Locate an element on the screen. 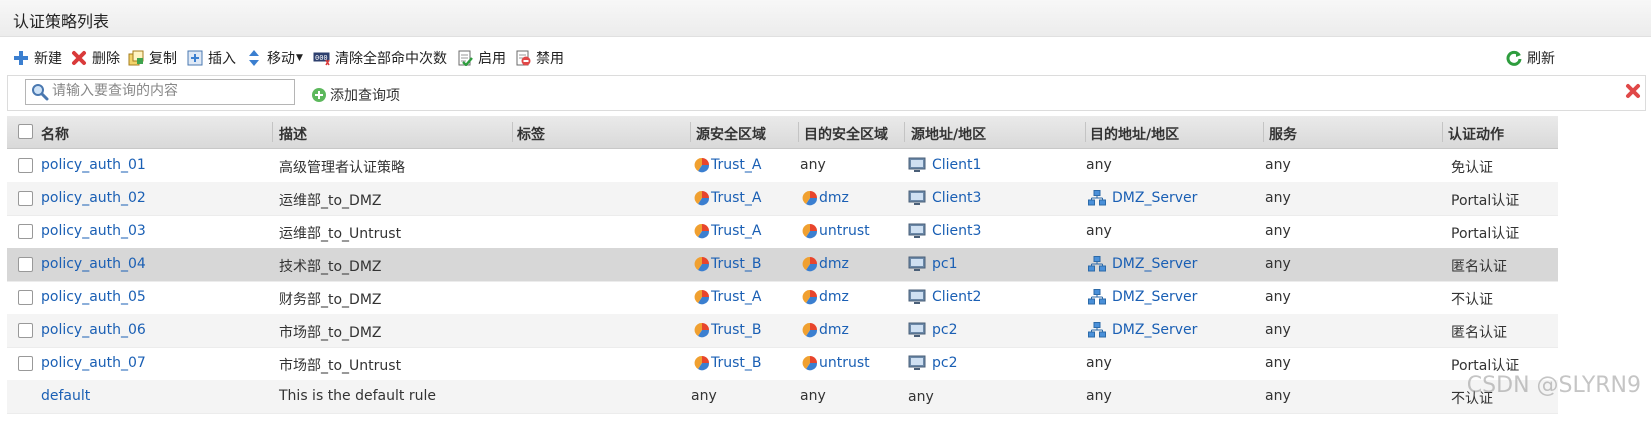  refresh-button: 刷新 is located at coordinates (1530, 58).